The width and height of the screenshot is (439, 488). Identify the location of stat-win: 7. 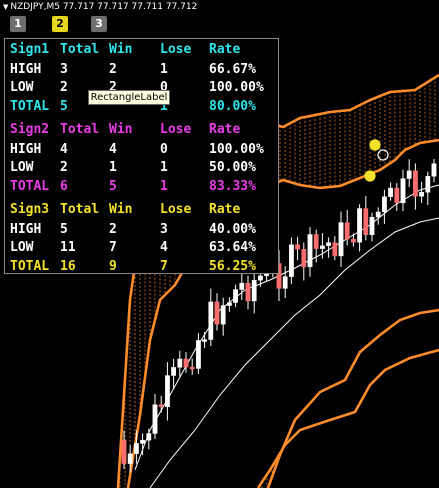
(113, 247).